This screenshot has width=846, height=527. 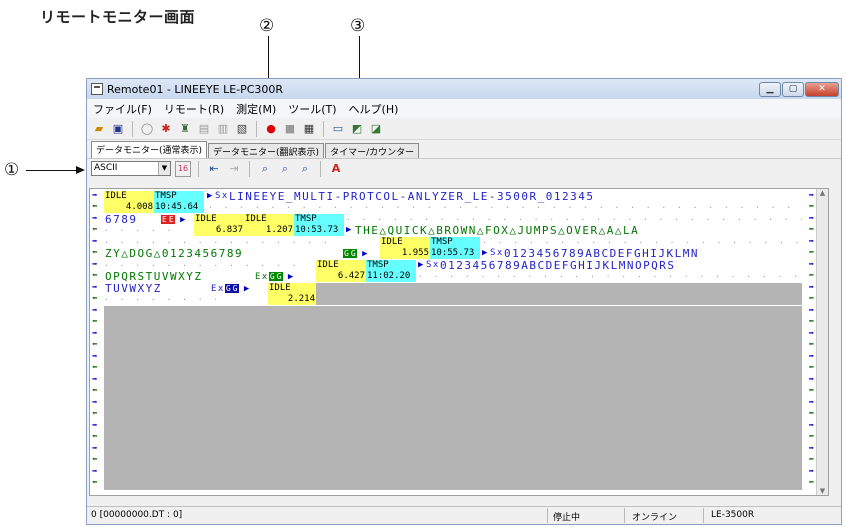 What do you see at coordinates (166, 129) in the screenshot?
I see `disconnect-icon: ✱` at bounding box center [166, 129].